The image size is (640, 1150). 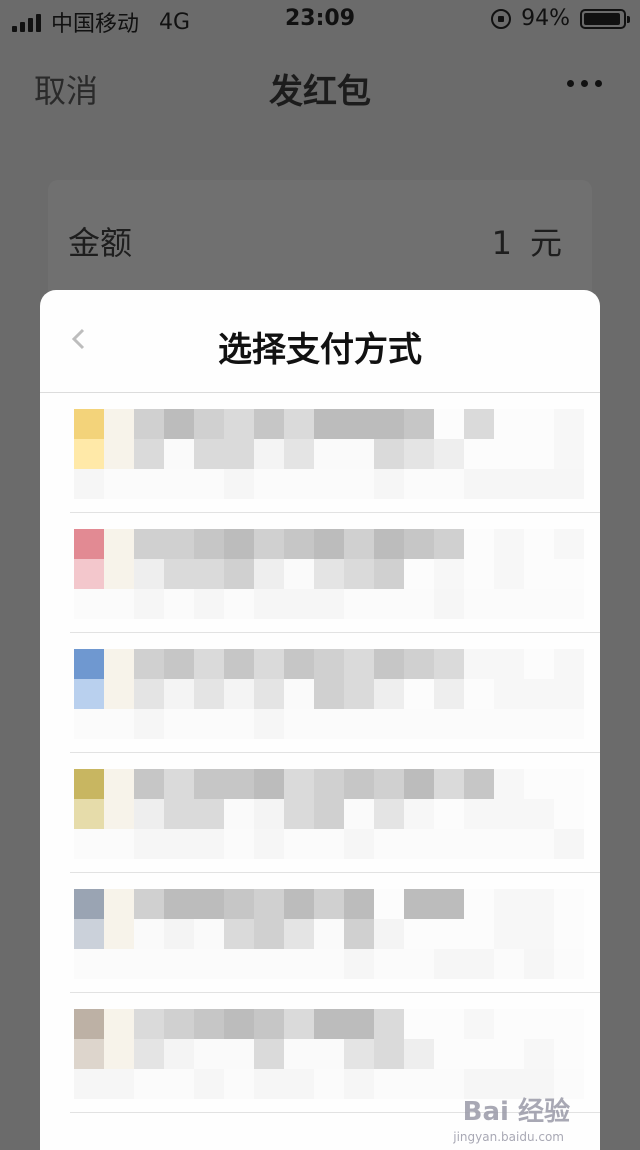 What do you see at coordinates (545, 243) in the screenshot?
I see `amount-unit: 元` at bounding box center [545, 243].